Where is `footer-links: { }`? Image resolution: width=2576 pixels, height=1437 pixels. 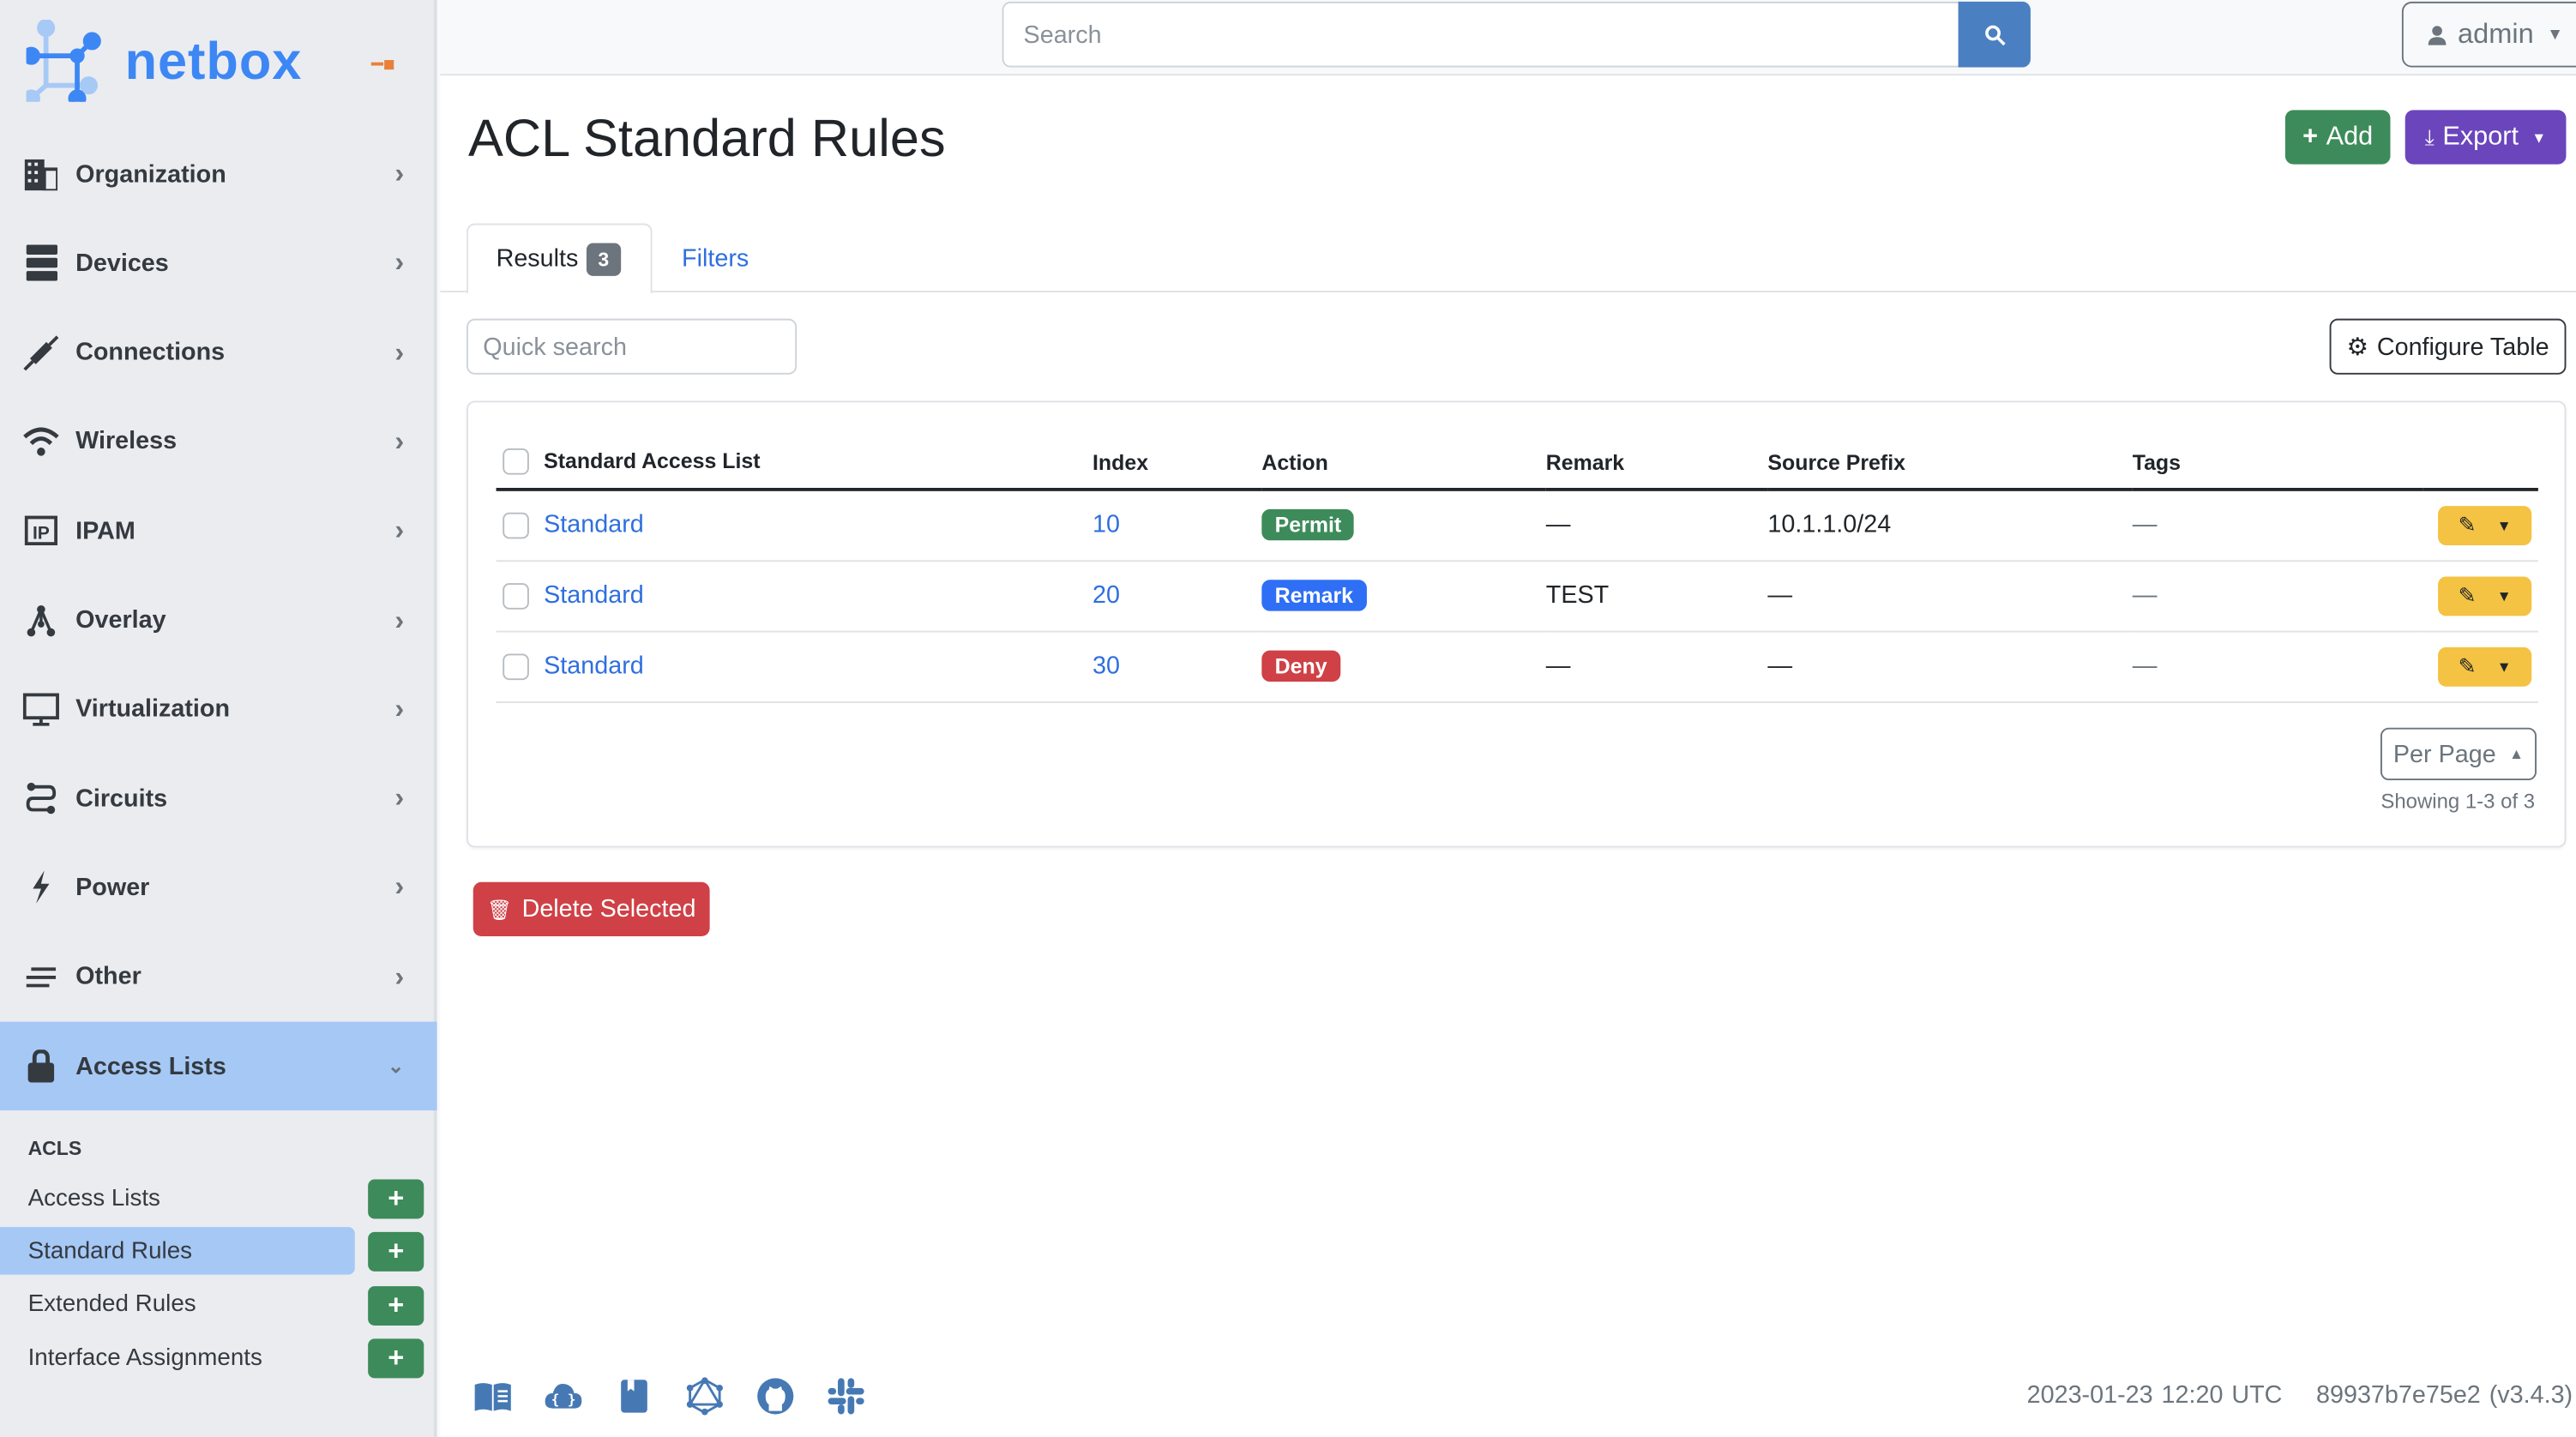 footer-links: { } is located at coordinates (670, 1396).